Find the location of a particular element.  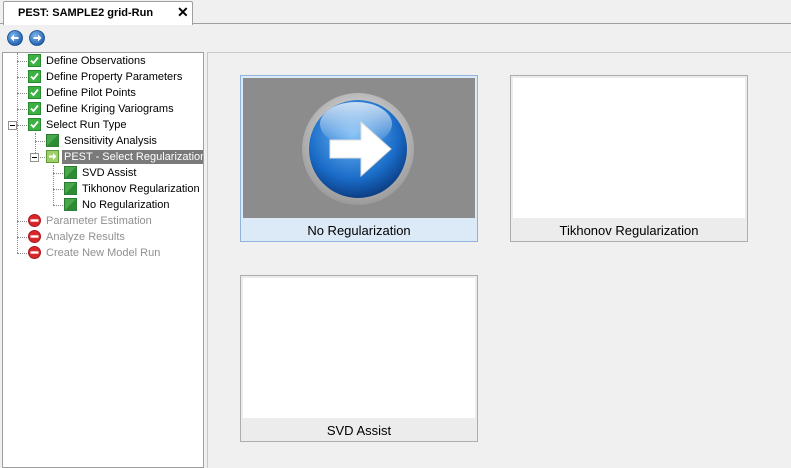

tree-item-label: Tikhonov Regularization is located at coordinates (141, 189).